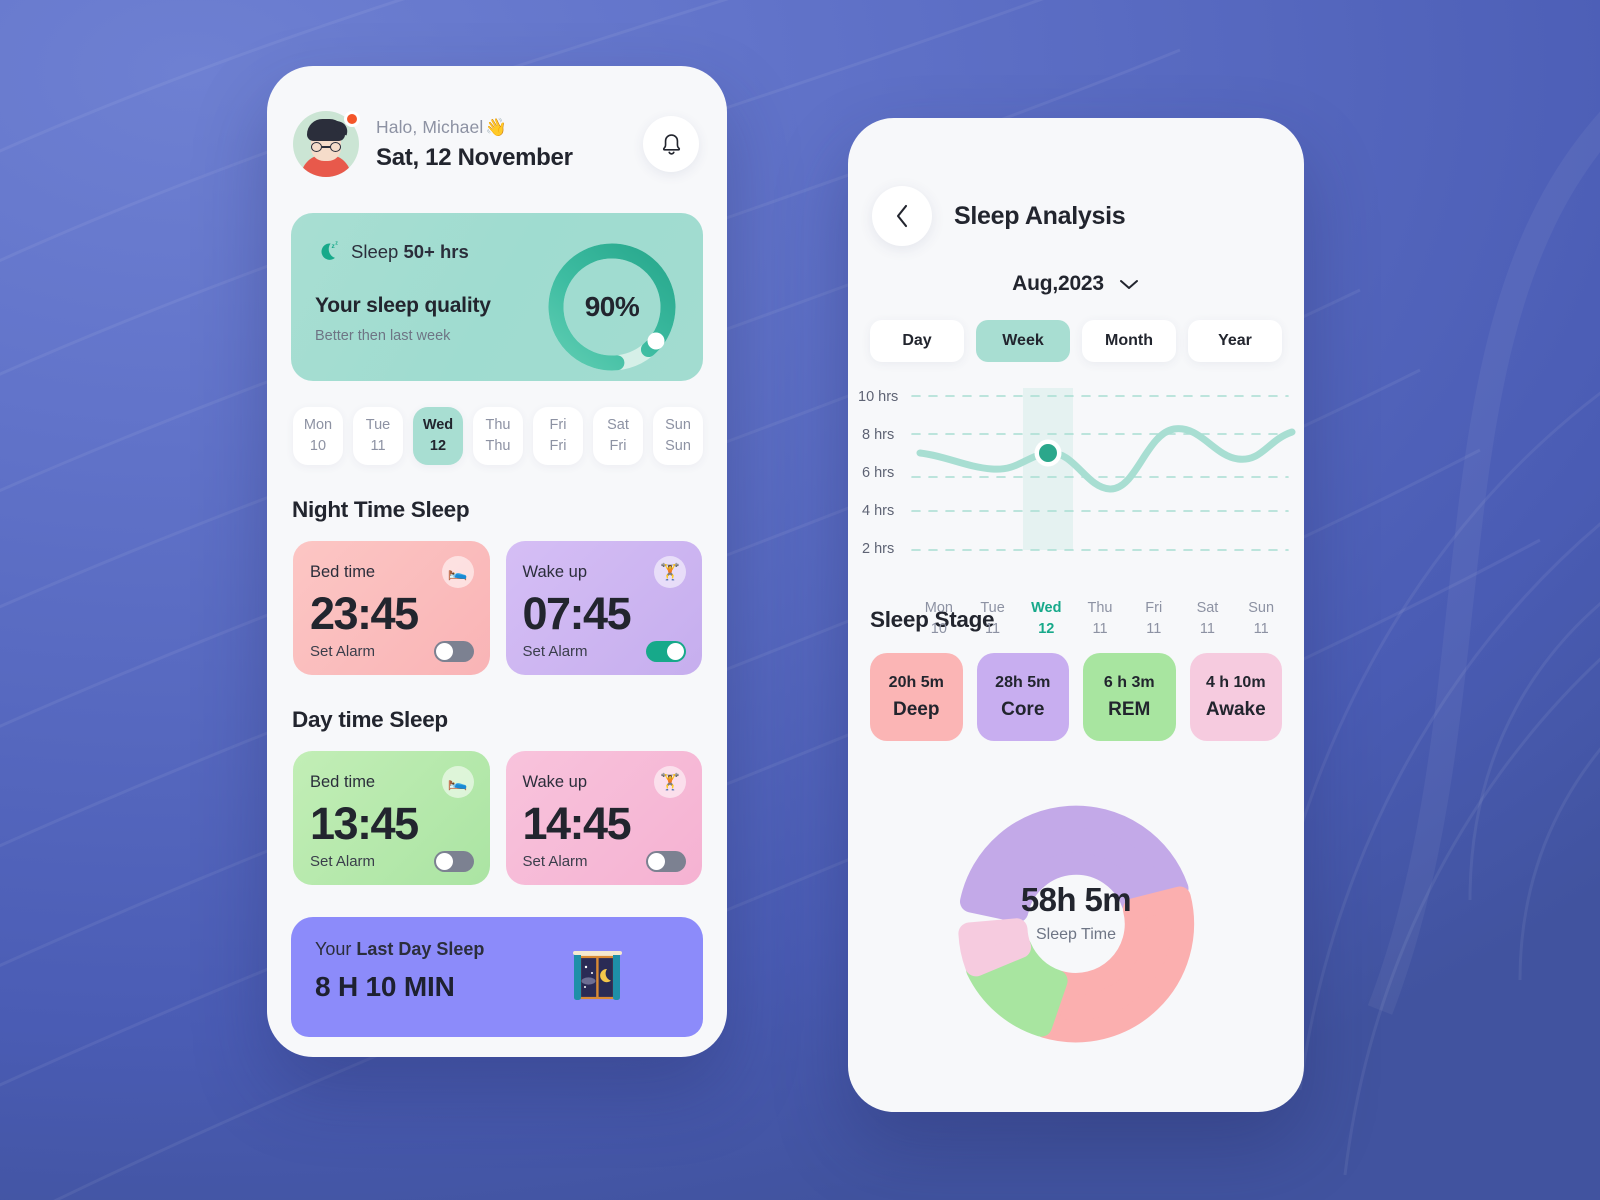  Describe the element at coordinates (496, 126) in the screenshot. I see `waving-hand-icon: 👋` at that location.